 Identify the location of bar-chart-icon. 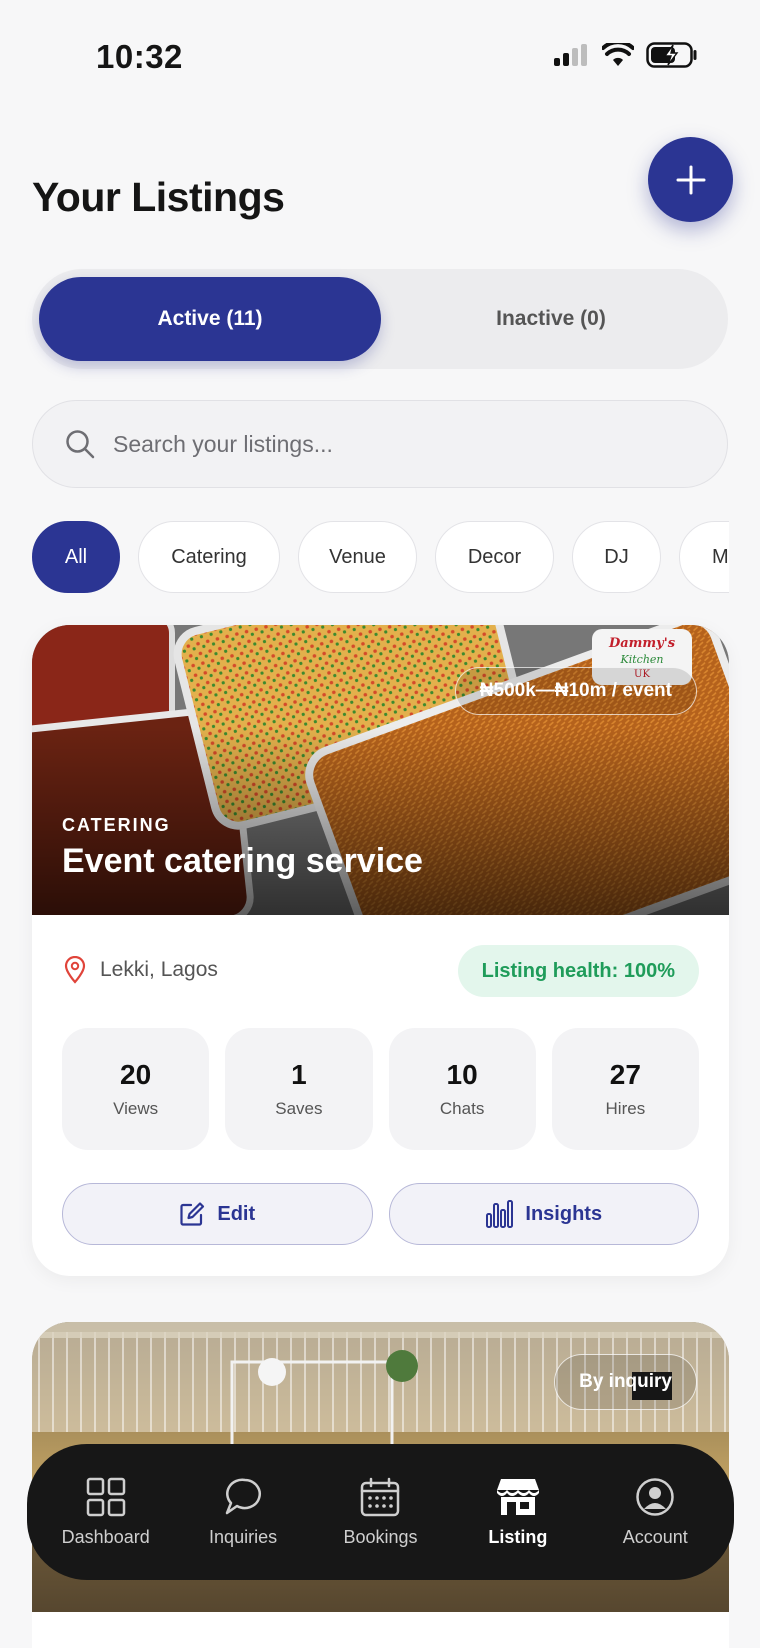
(500, 1214).